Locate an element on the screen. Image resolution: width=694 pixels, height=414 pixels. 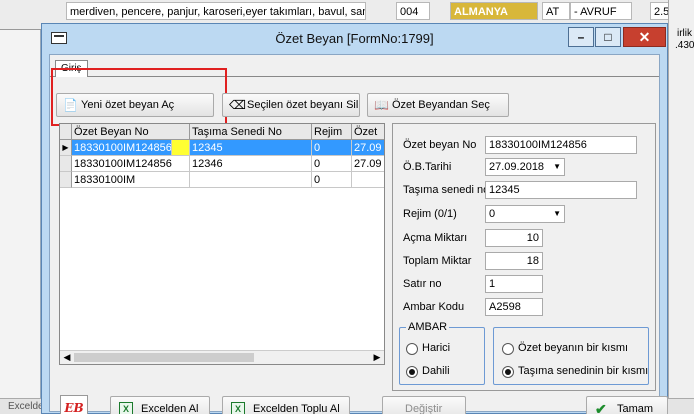
column-ozet: Özet is located at coordinates (368, 132).